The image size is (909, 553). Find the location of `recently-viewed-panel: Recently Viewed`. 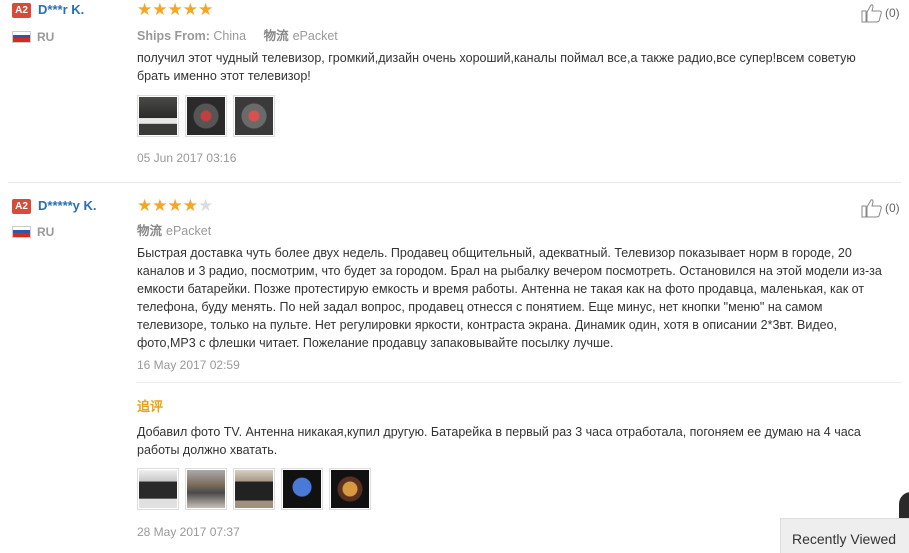

recently-viewed-panel: Recently Viewed is located at coordinates (844, 535).